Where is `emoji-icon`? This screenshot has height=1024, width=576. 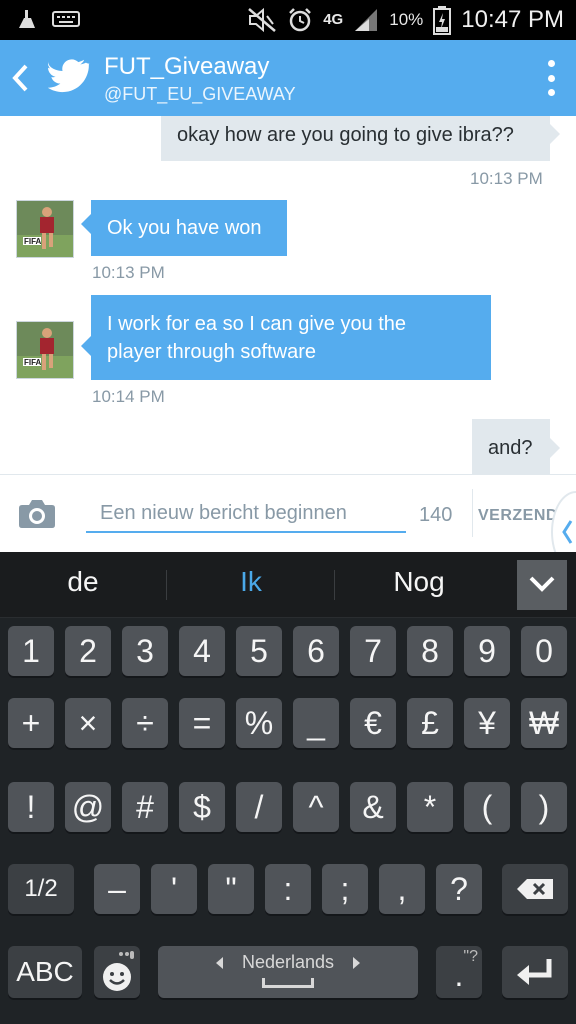
emoji-icon is located at coordinates (118, 971).